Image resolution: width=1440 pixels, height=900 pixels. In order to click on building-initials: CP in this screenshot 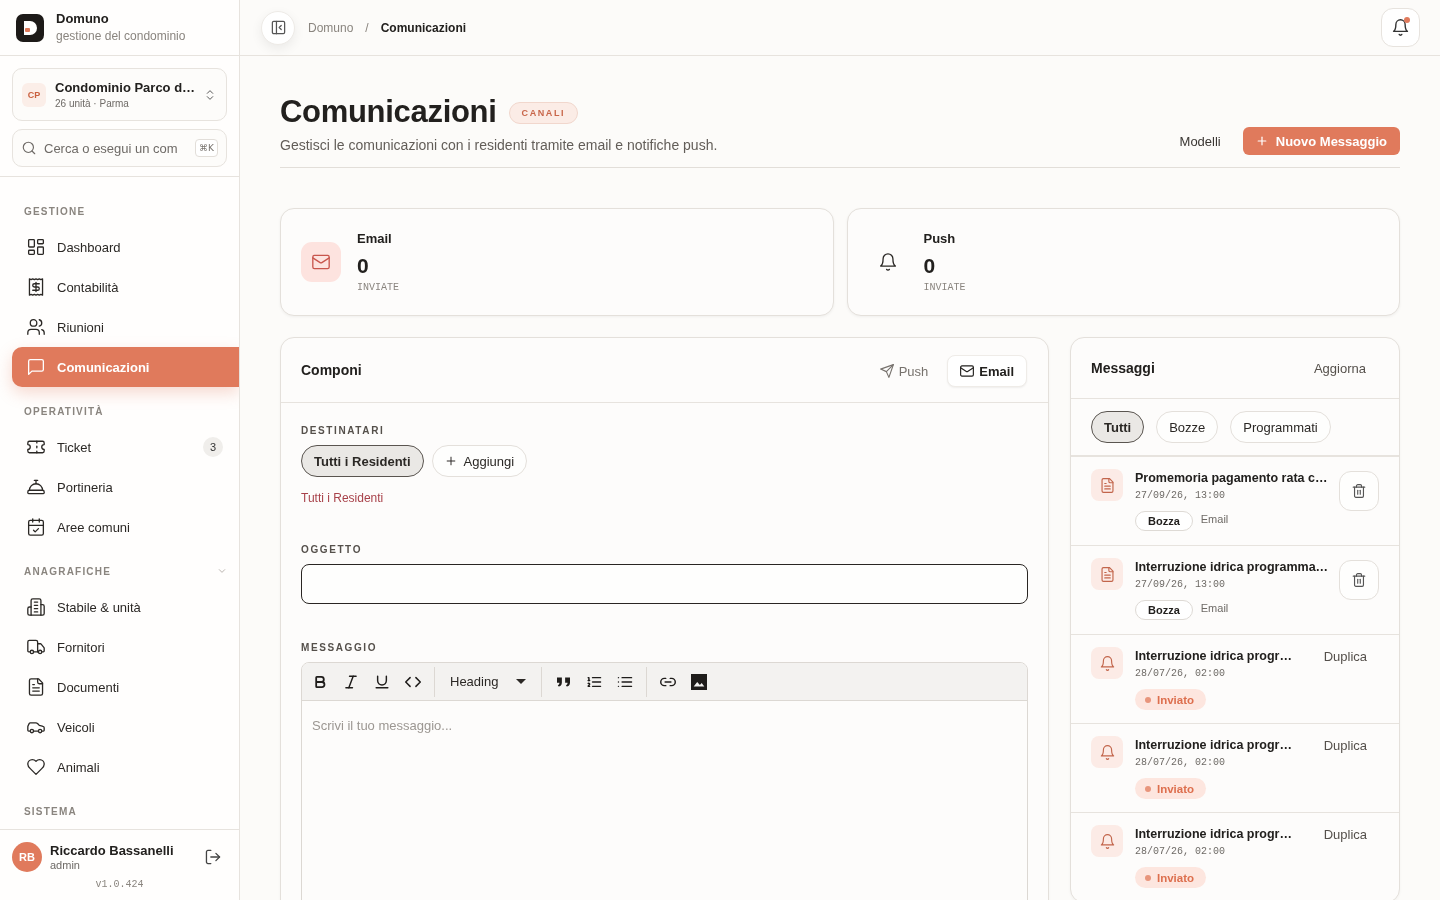, I will do `click(34, 94)`.